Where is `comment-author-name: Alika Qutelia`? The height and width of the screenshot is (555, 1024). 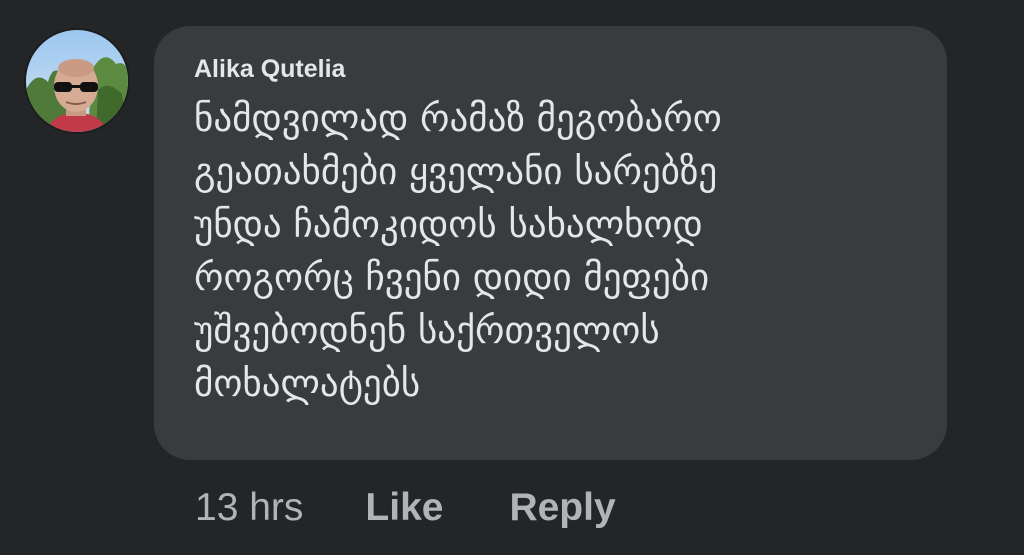 comment-author-name: Alika Qutelia is located at coordinates (550, 69).